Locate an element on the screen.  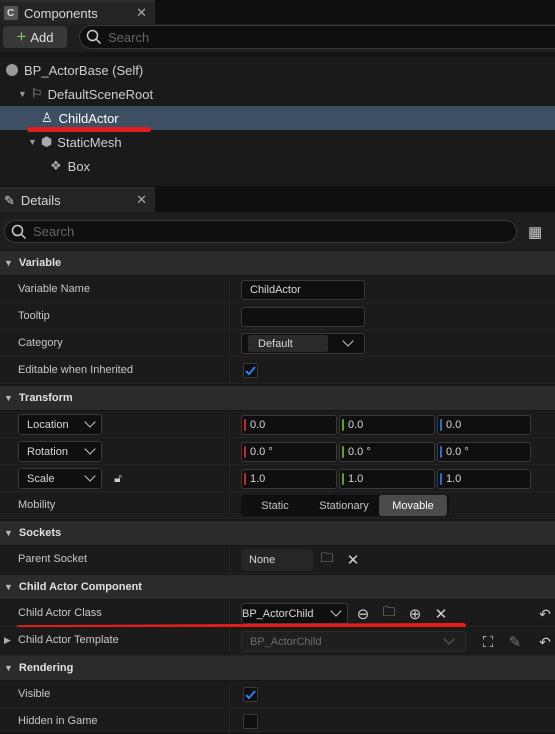
components-search-input: Search is located at coordinates (317, 37).